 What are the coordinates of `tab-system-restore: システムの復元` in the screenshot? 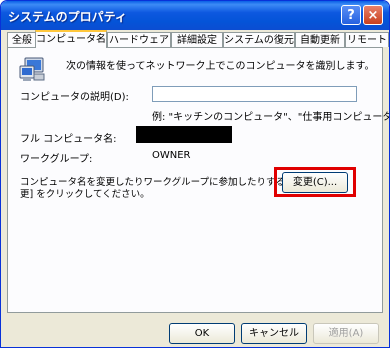 It's located at (259, 39).